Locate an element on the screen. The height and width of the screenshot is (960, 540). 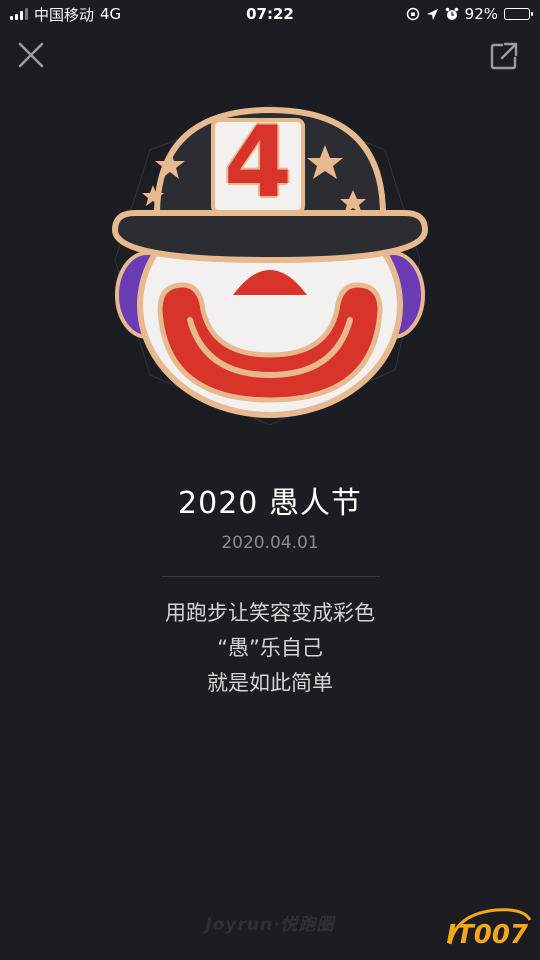
share-icon is located at coordinates (504, 56).